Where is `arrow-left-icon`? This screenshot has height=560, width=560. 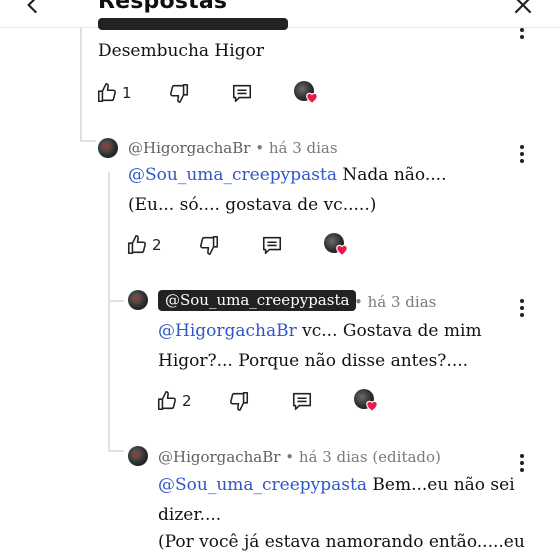 arrow-left-icon is located at coordinates (33, 9).